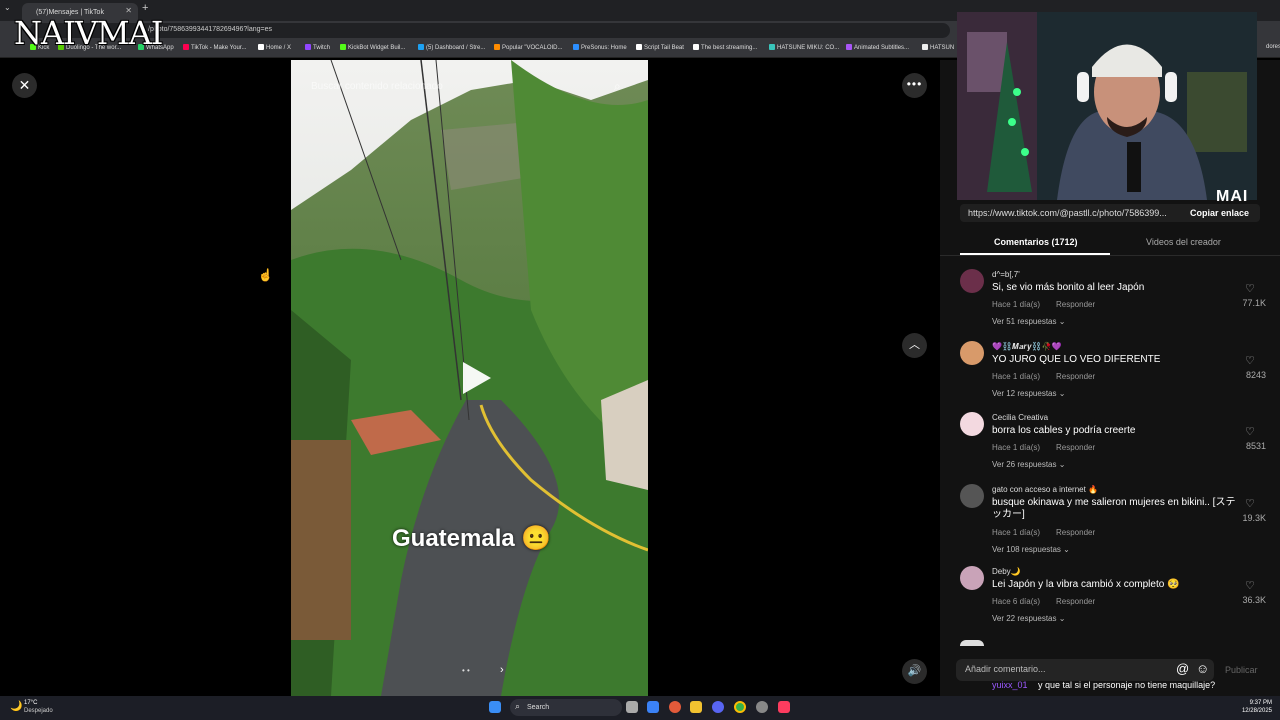 This screenshot has width=1280, height=720. I want to click on app-icon, so click(675, 707).